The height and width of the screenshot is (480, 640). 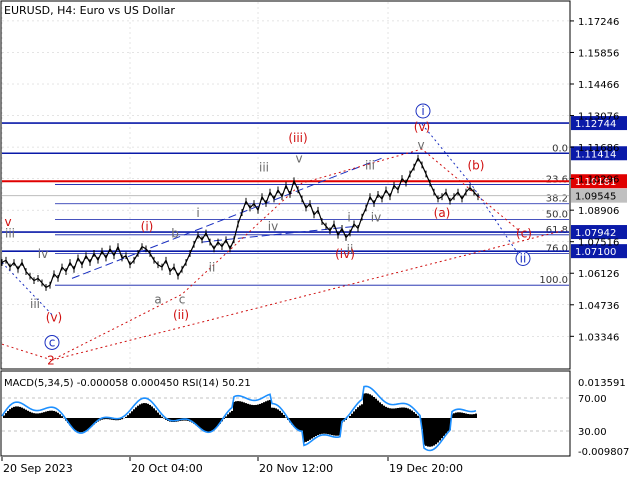 I want to click on price-label-text: 1.09545, so click(x=595, y=197).